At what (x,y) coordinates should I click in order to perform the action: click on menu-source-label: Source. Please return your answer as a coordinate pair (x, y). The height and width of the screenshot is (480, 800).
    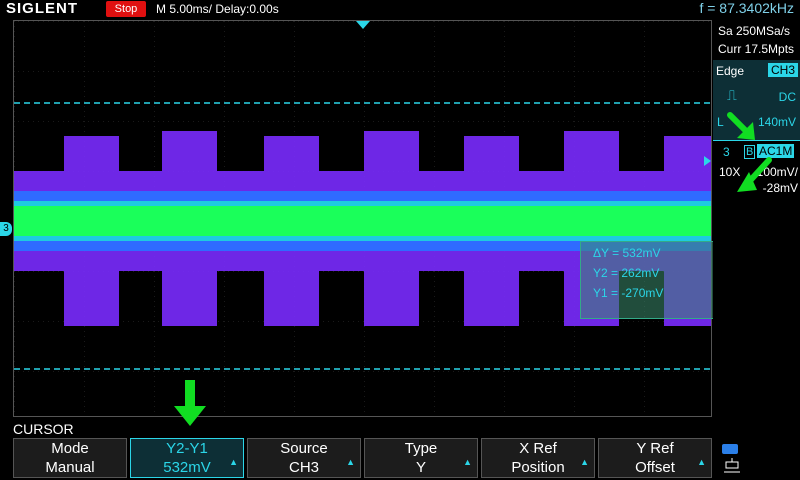
    Looking at the image, I should click on (304, 448).